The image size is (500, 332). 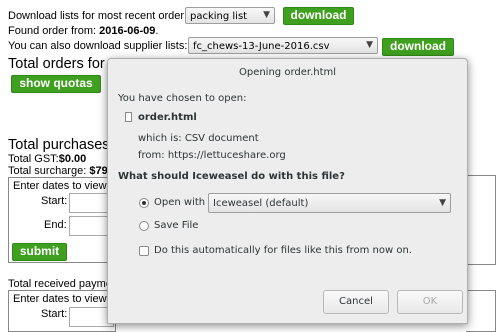 I want to click on dialog-question: What should Iceweasel do with this file?, so click(x=231, y=176).